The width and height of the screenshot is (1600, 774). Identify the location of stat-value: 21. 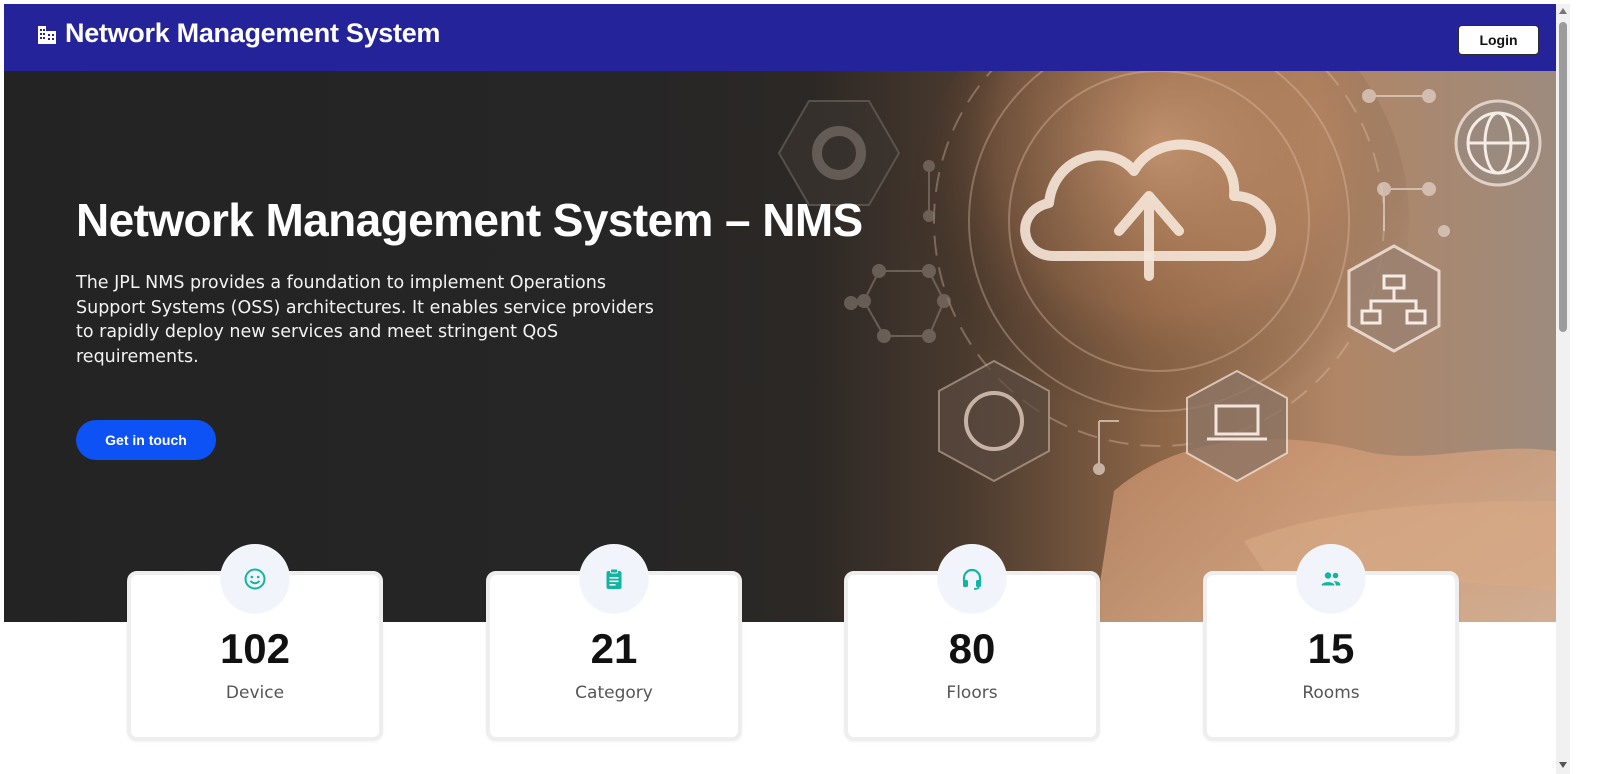
(614, 648).